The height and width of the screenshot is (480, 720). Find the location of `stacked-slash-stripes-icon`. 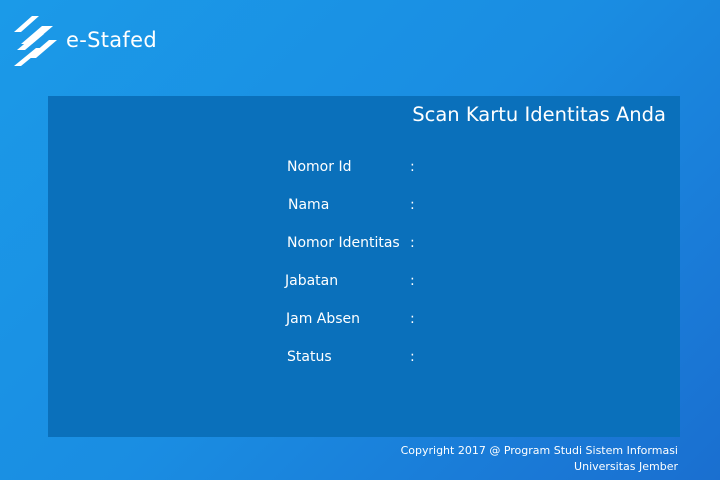

stacked-slash-stripes-icon is located at coordinates (35, 41).